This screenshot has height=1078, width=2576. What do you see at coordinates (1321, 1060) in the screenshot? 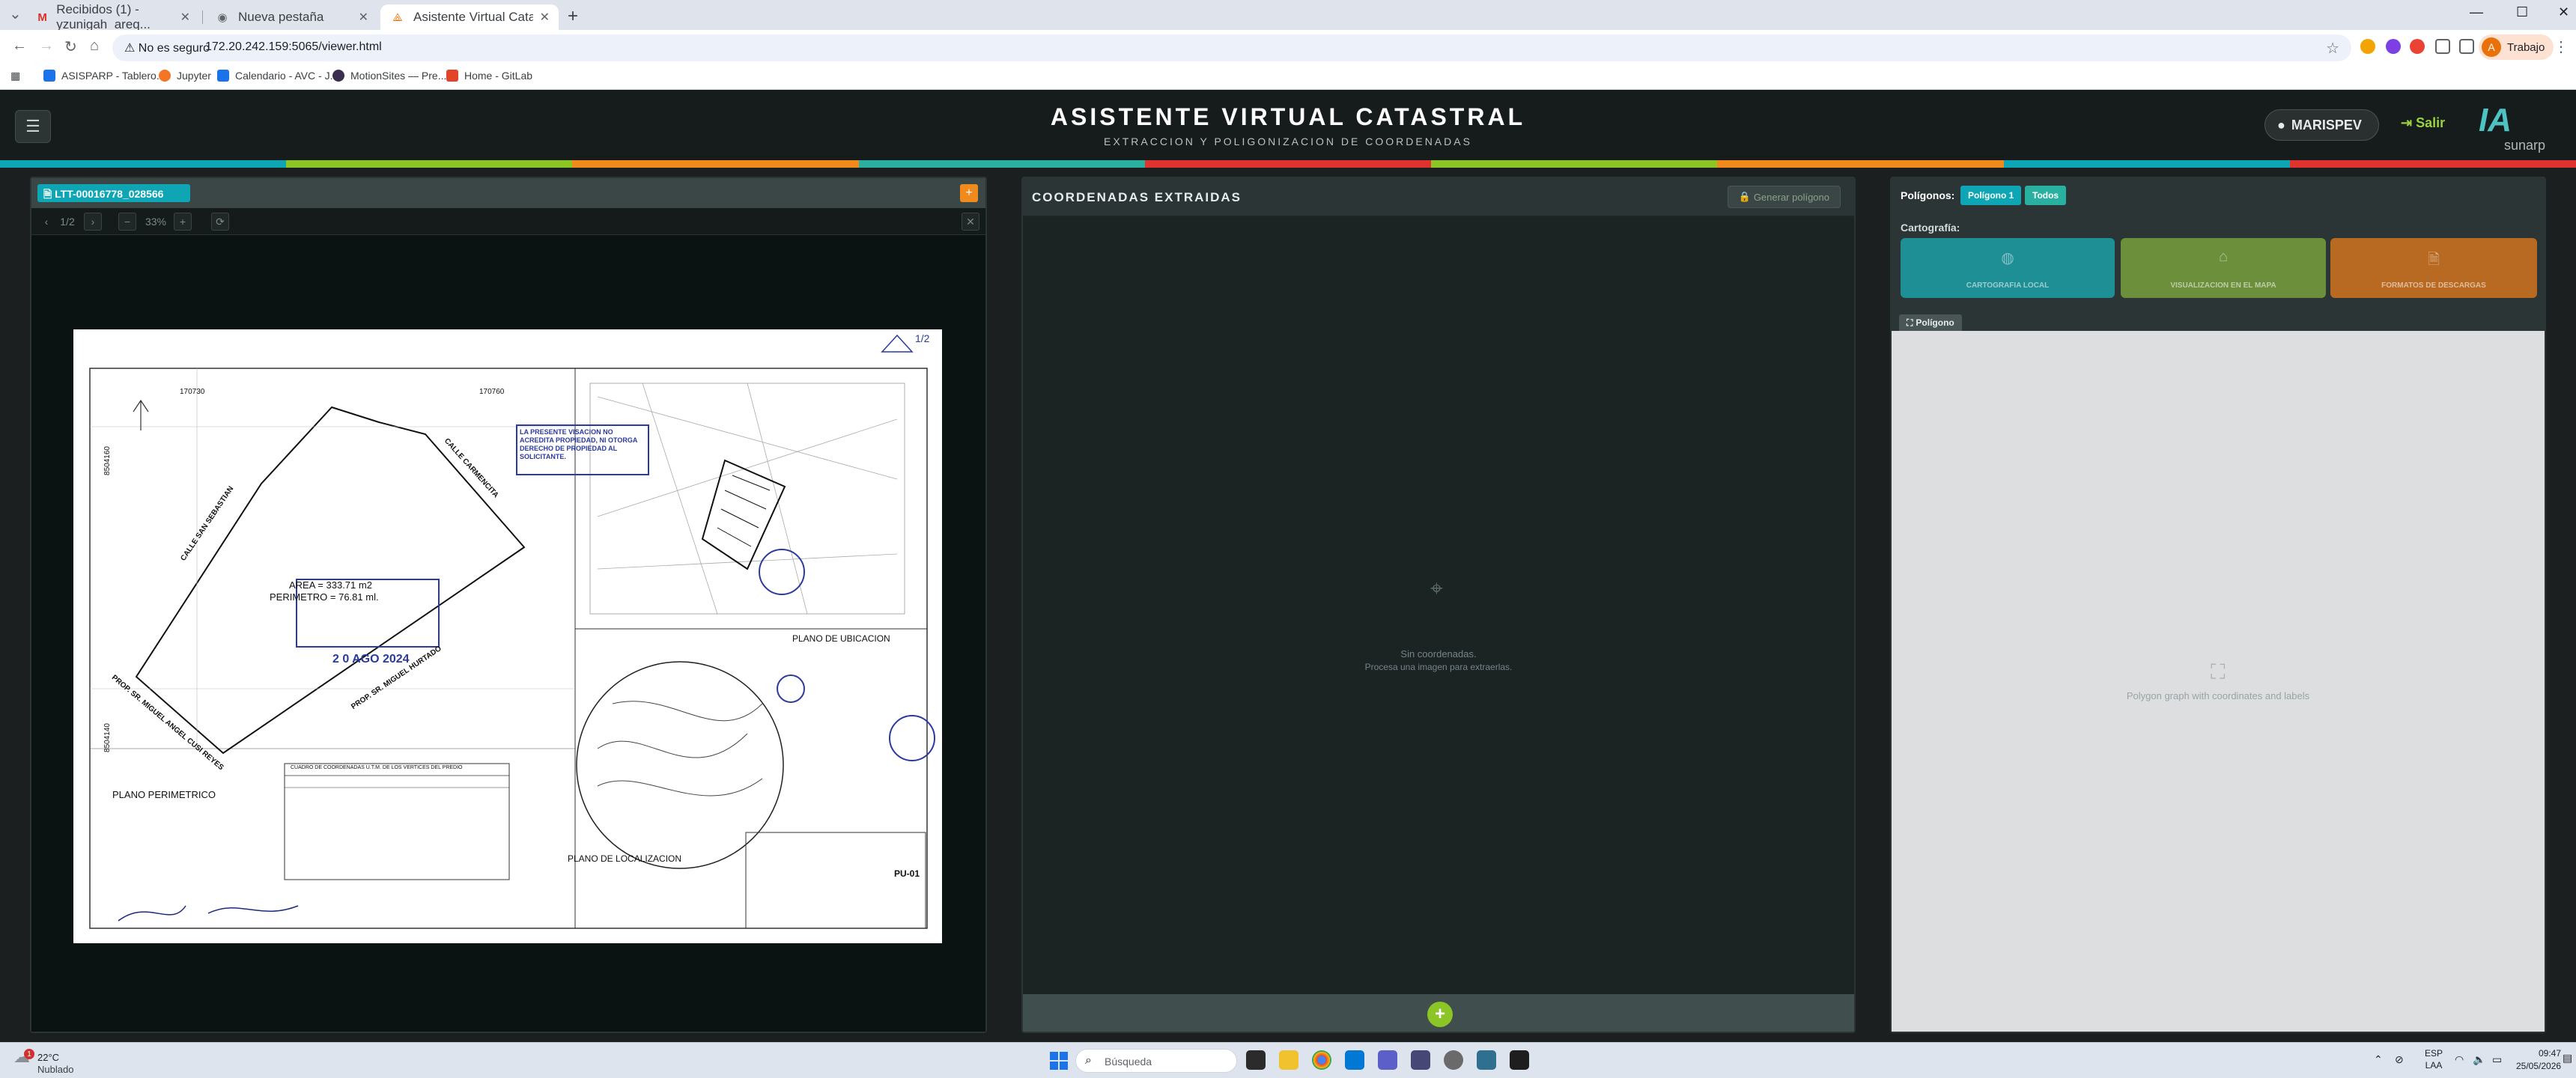
I see `chrome-taskbar-icon` at bounding box center [1321, 1060].